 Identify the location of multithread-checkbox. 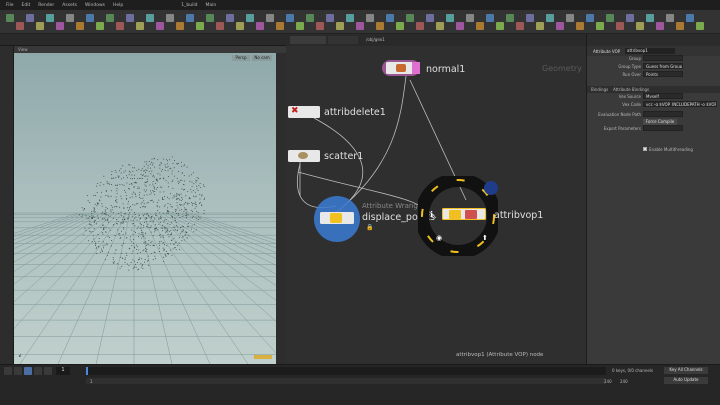
(645, 149).